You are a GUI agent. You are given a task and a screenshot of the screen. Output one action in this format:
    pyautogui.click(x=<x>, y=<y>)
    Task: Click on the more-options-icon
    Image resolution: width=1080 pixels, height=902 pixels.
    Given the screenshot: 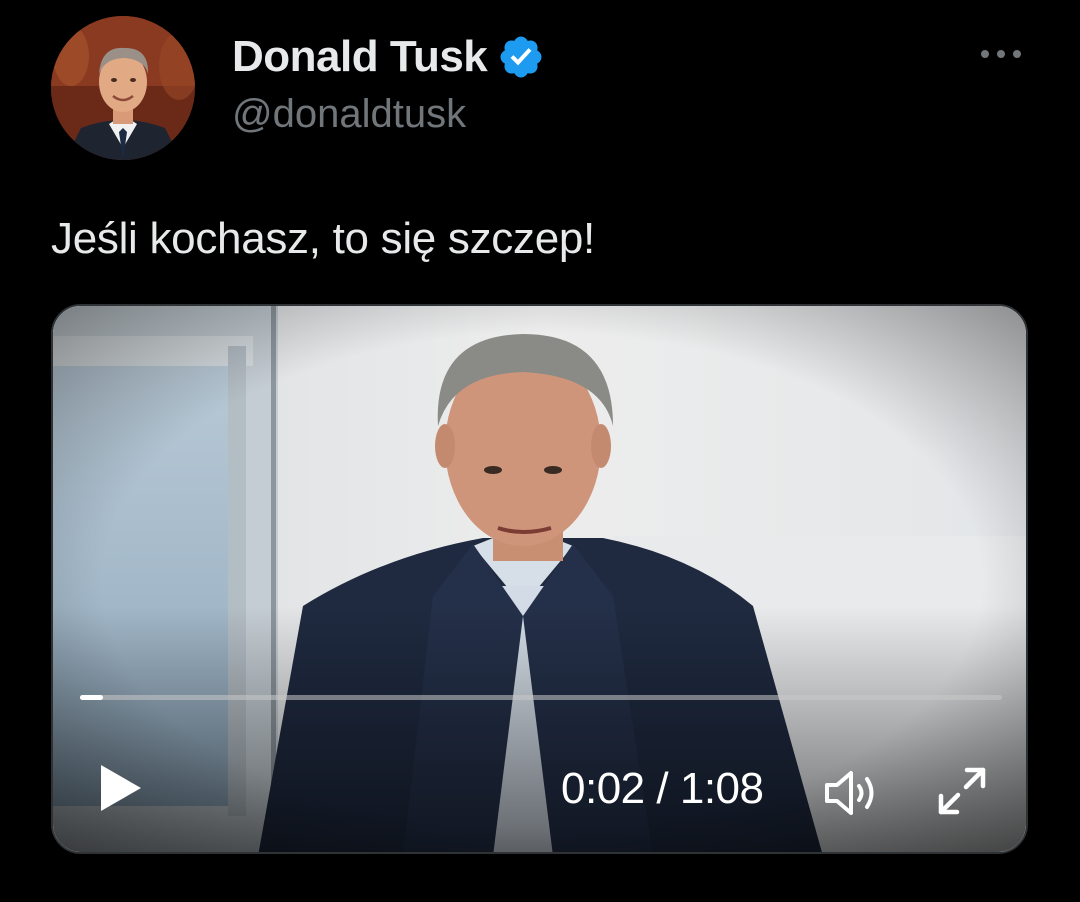 What is the action you would take?
    pyautogui.click(x=1001, y=54)
    